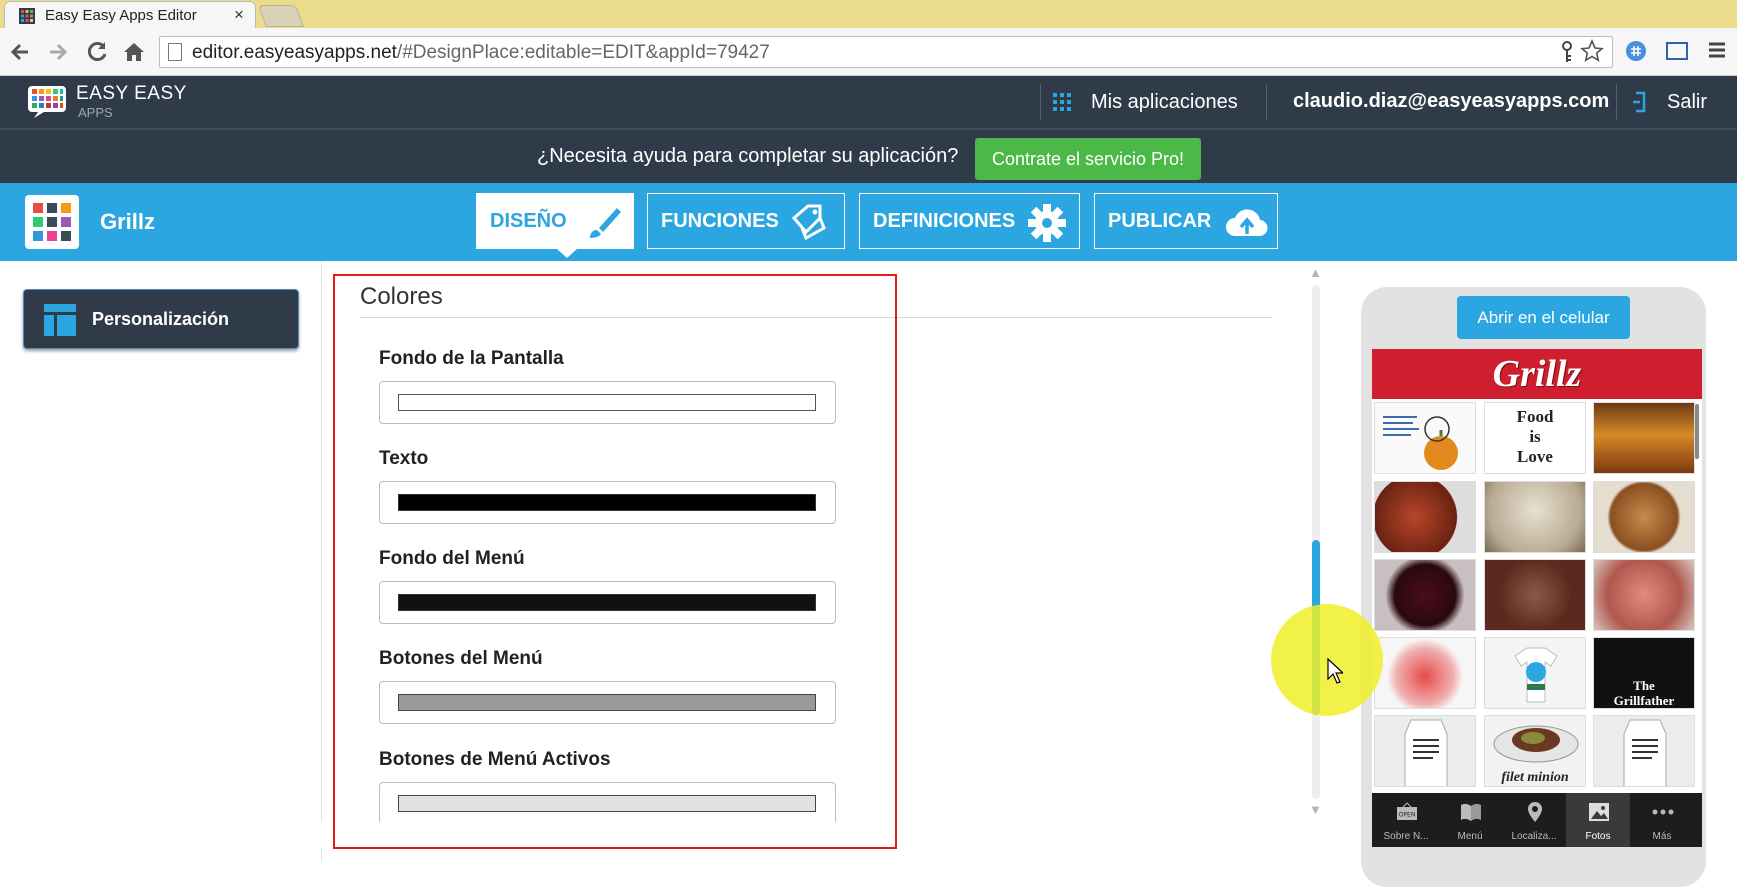 This screenshot has width=1737, height=887. What do you see at coordinates (58, 52) in the screenshot?
I see `forward-arrow-icon` at bounding box center [58, 52].